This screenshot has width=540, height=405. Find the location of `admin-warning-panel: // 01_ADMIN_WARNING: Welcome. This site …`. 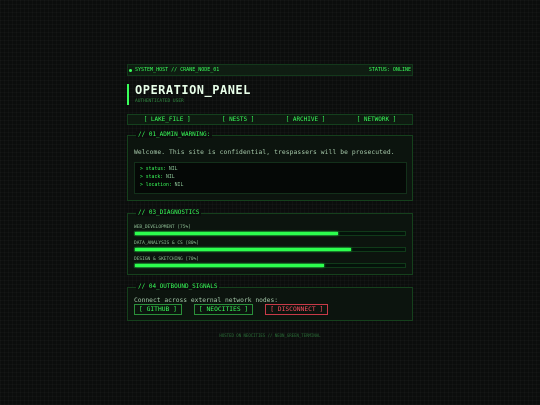

admin-warning-panel: // 01_ADMIN_WARNING: Welcome. This site … is located at coordinates (270, 166).